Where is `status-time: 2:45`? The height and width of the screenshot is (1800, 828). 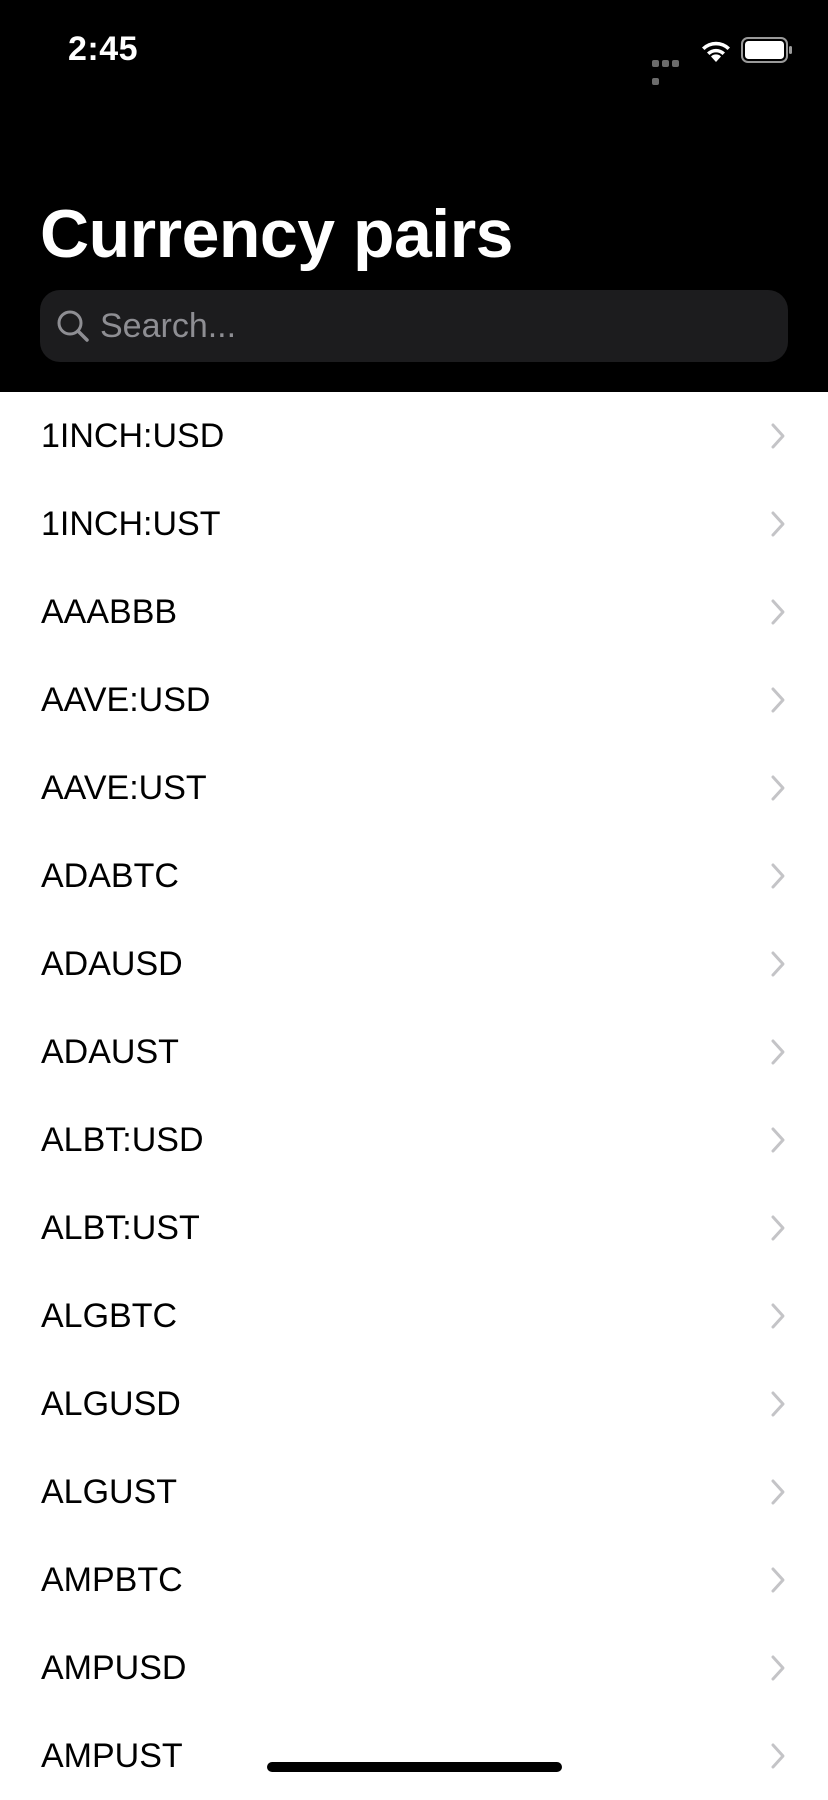
status-time: 2:45 is located at coordinates (103, 49).